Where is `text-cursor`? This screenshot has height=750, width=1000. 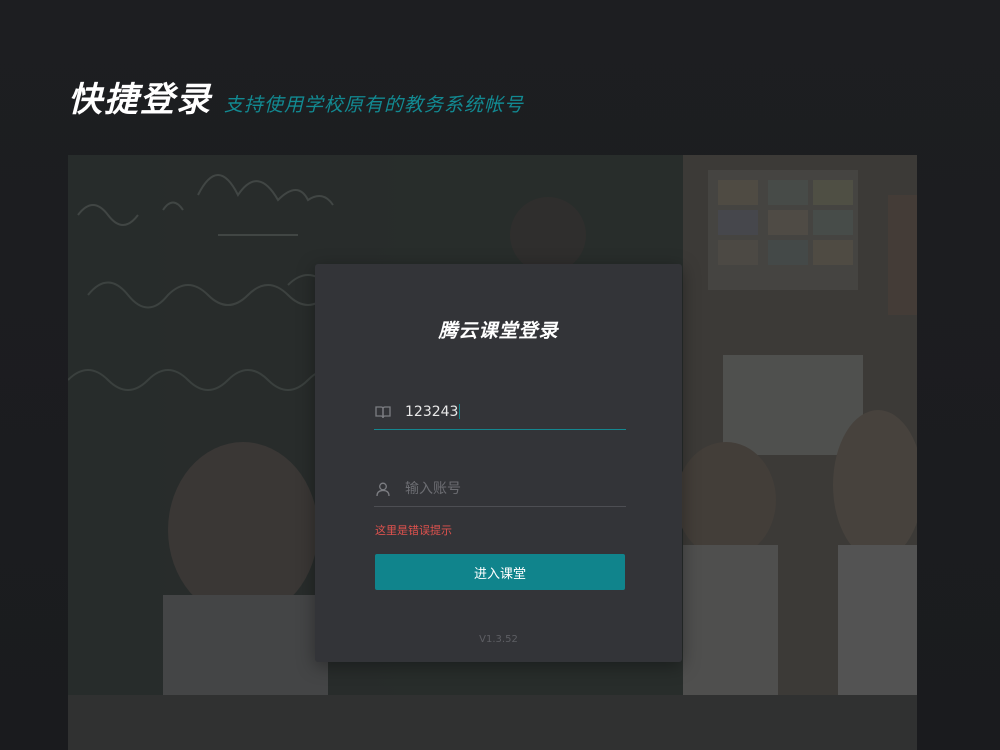 text-cursor is located at coordinates (459, 411).